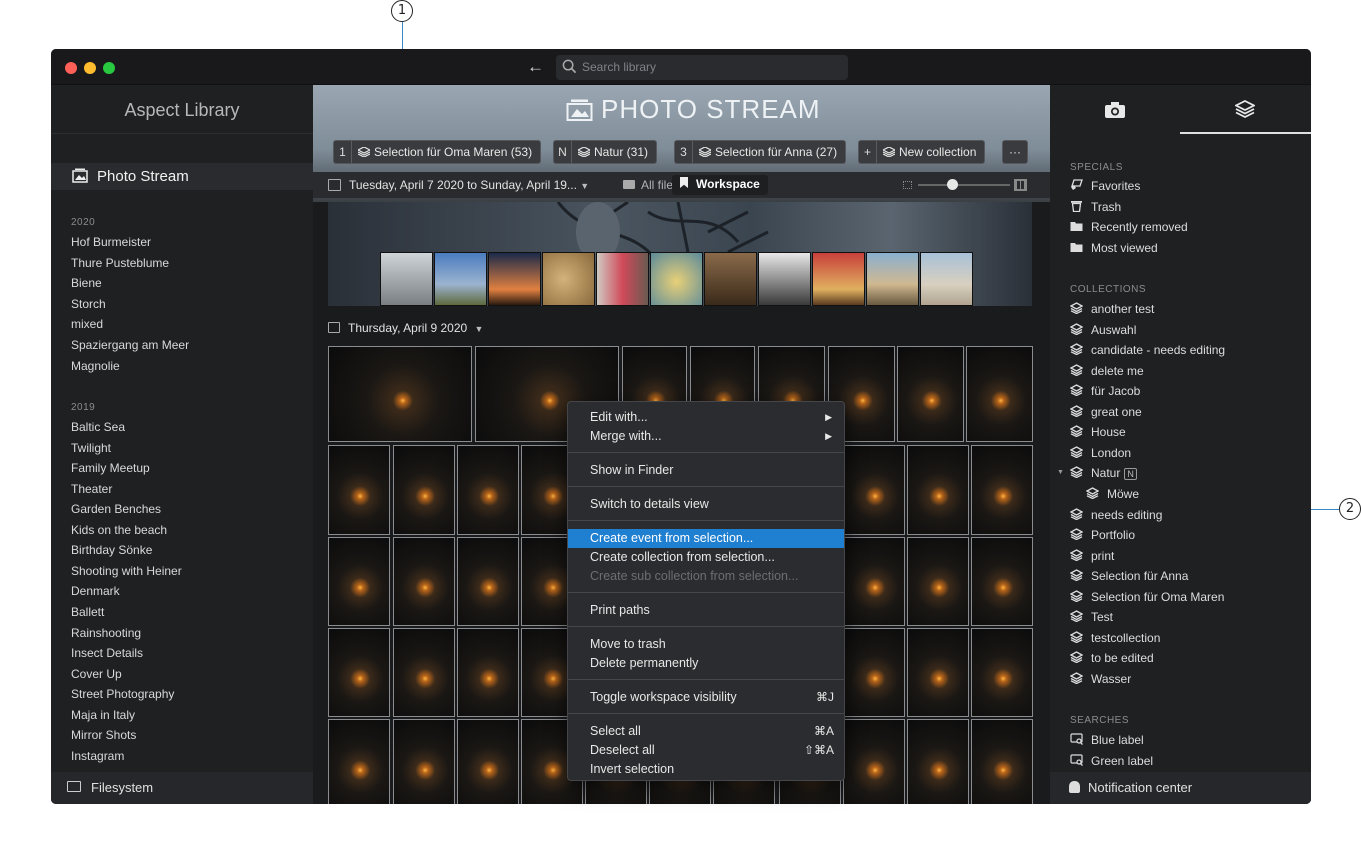  What do you see at coordinates (182, 176) in the screenshot?
I see `sidebar-item-photo-stream: Photo Stream` at bounding box center [182, 176].